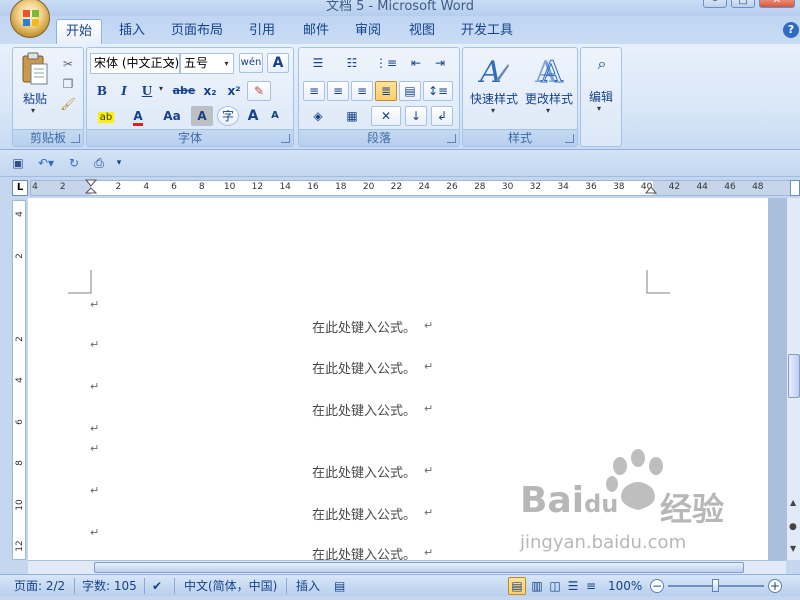  Describe the element at coordinates (416, 116) in the screenshot. I see `sort-button: ↓` at that location.